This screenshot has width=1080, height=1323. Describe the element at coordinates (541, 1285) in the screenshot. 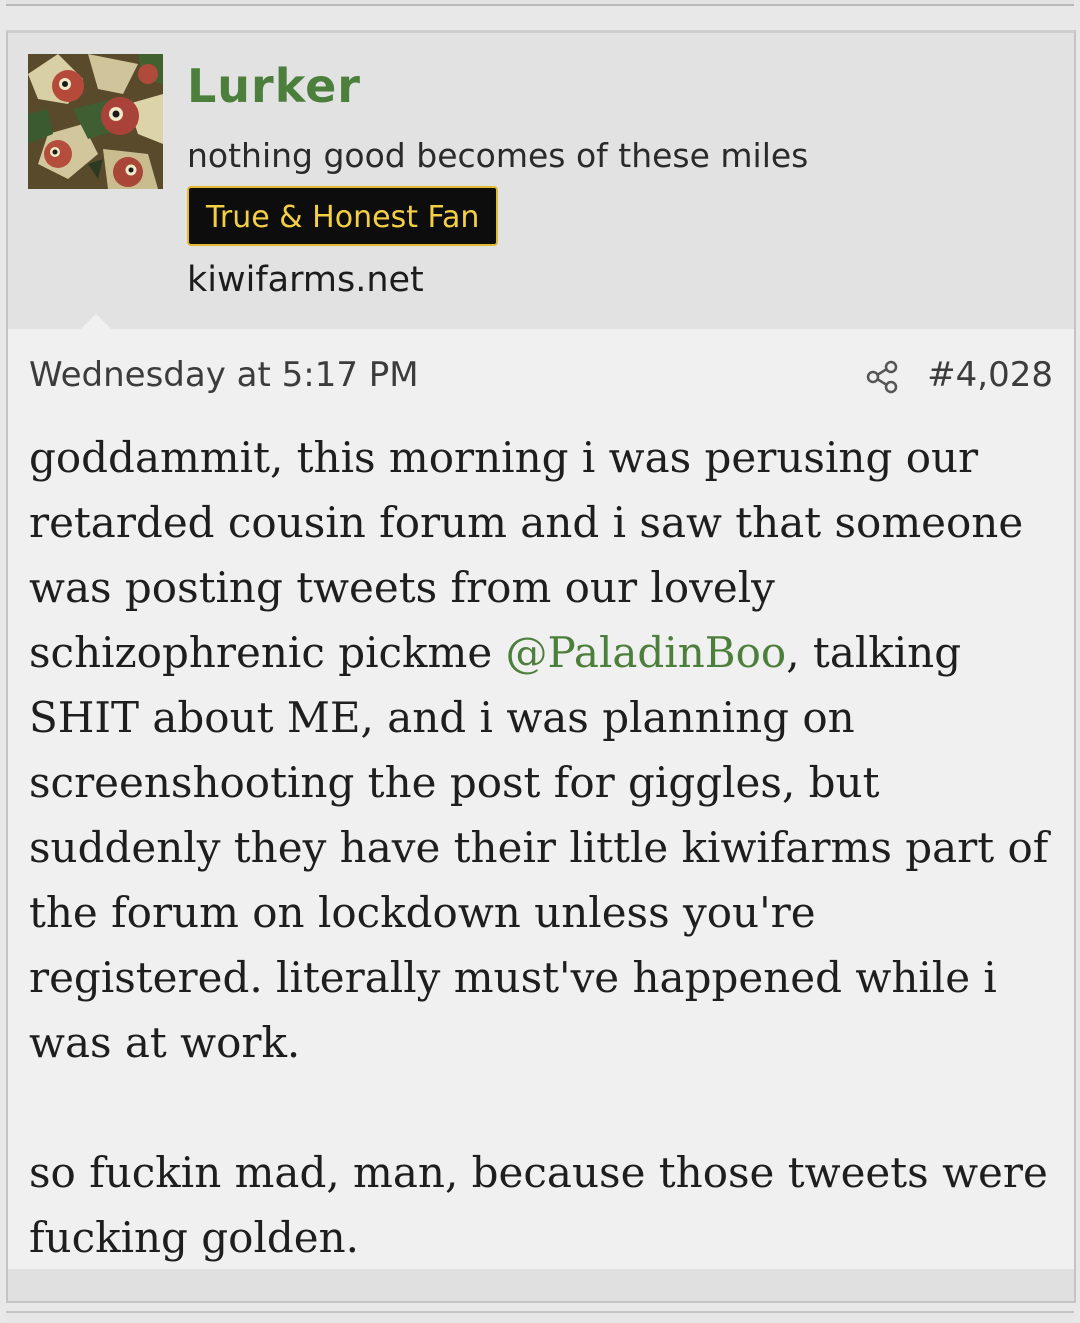

I see `post-footer` at that location.